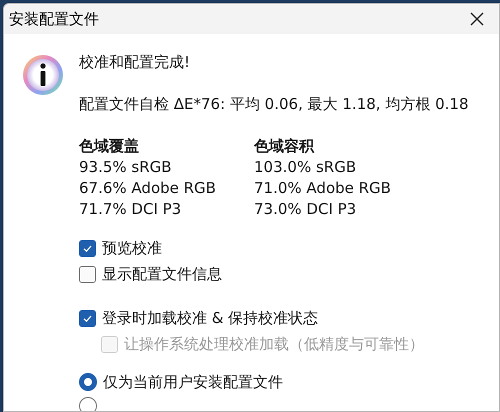 The width and height of the screenshot is (500, 412). I want to click on option-label: 显示配置文件信息, so click(162, 274).